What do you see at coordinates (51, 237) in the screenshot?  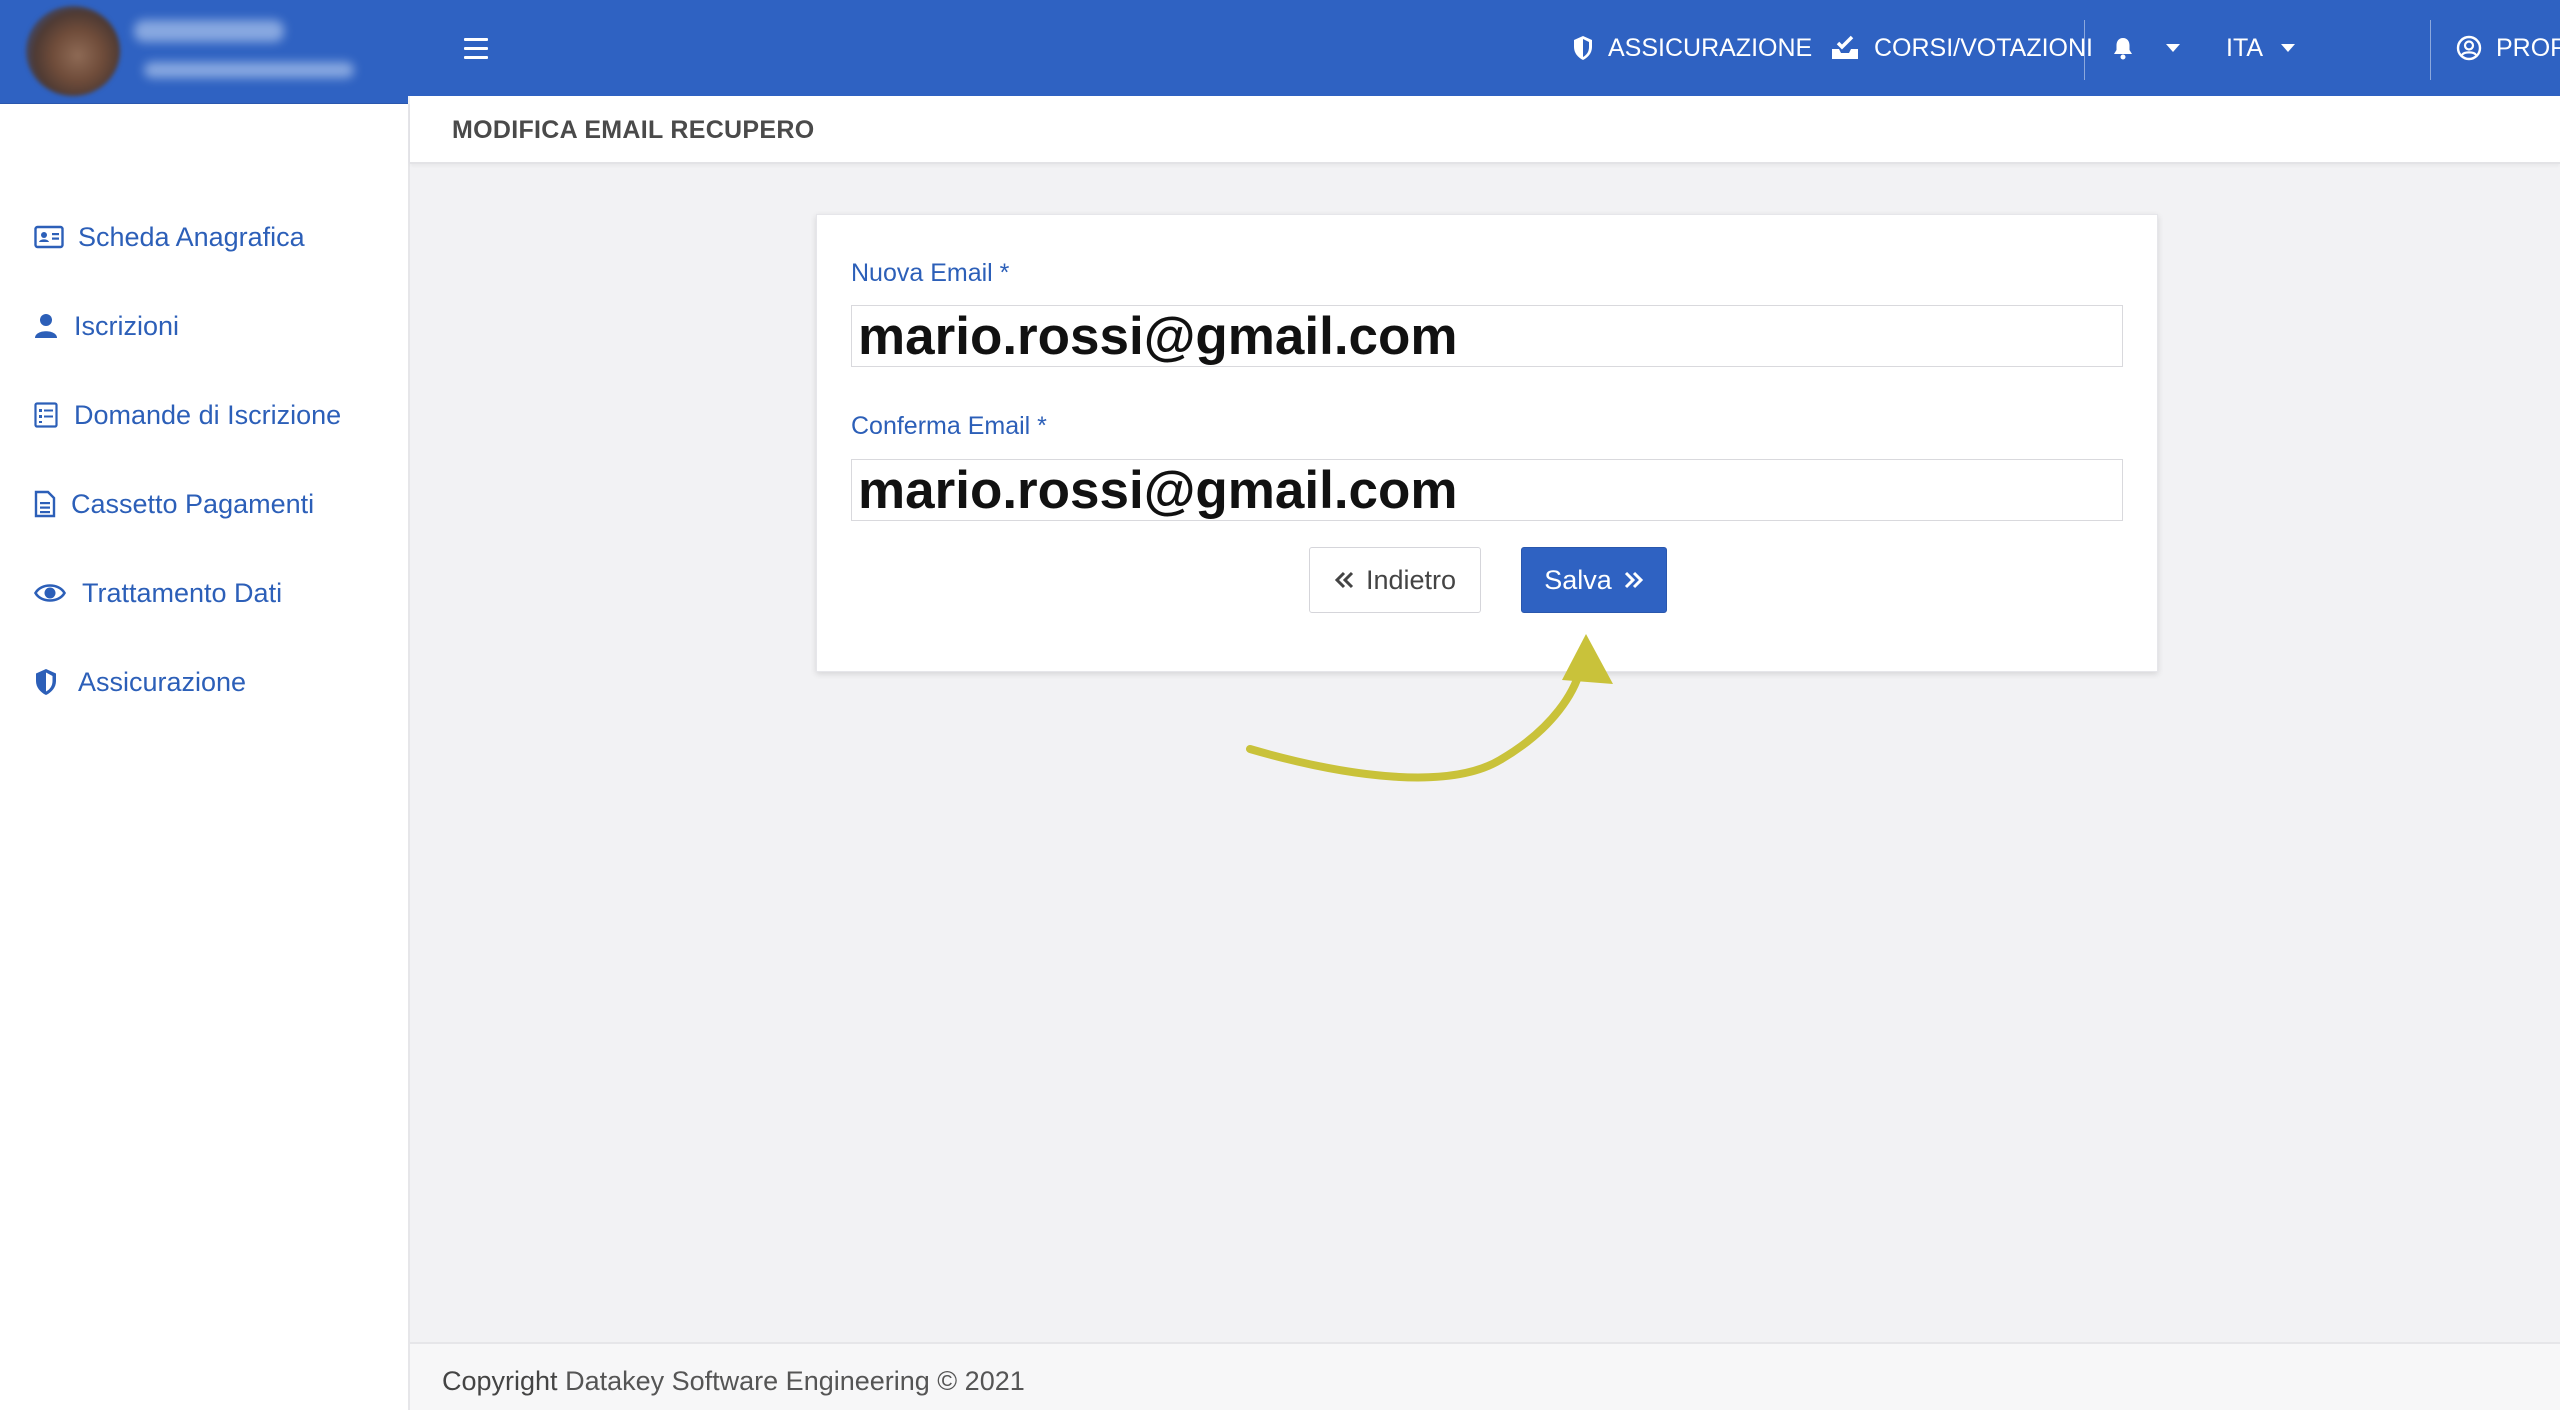 I see `id-card-icon` at bounding box center [51, 237].